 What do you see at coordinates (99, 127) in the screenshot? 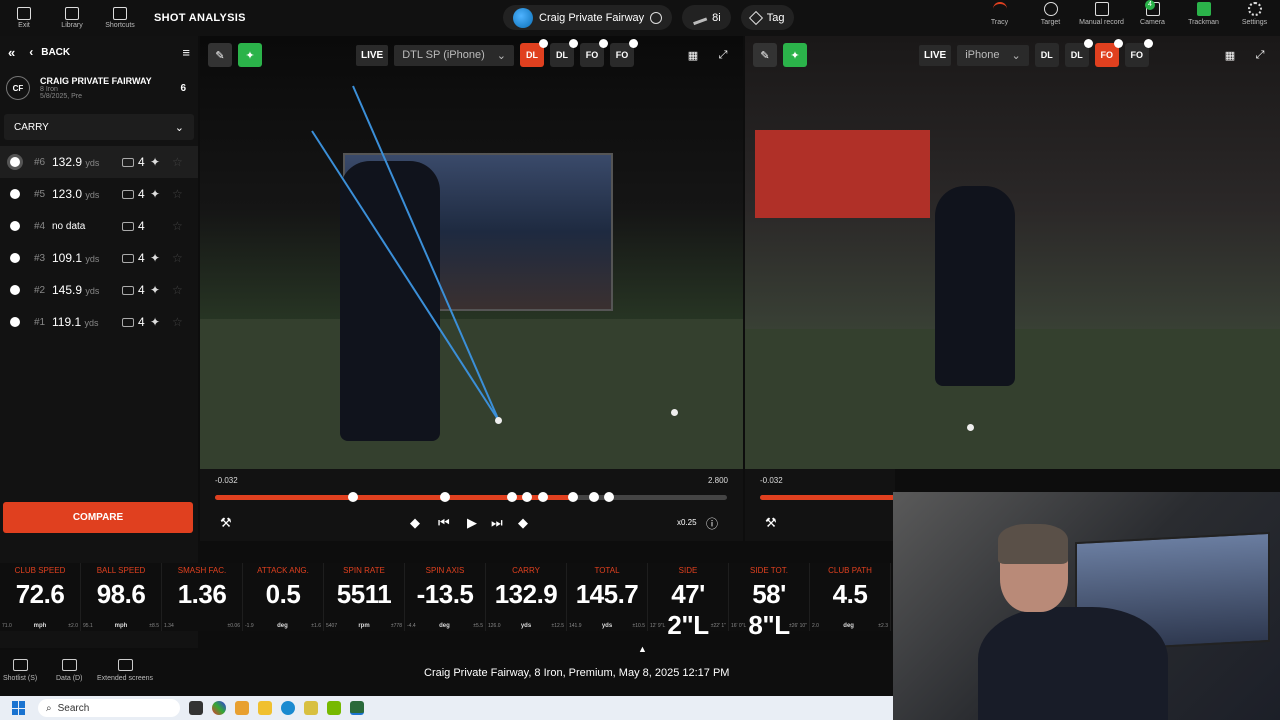
I see `metric-select: CARRY ⌄` at bounding box center [99, 127].